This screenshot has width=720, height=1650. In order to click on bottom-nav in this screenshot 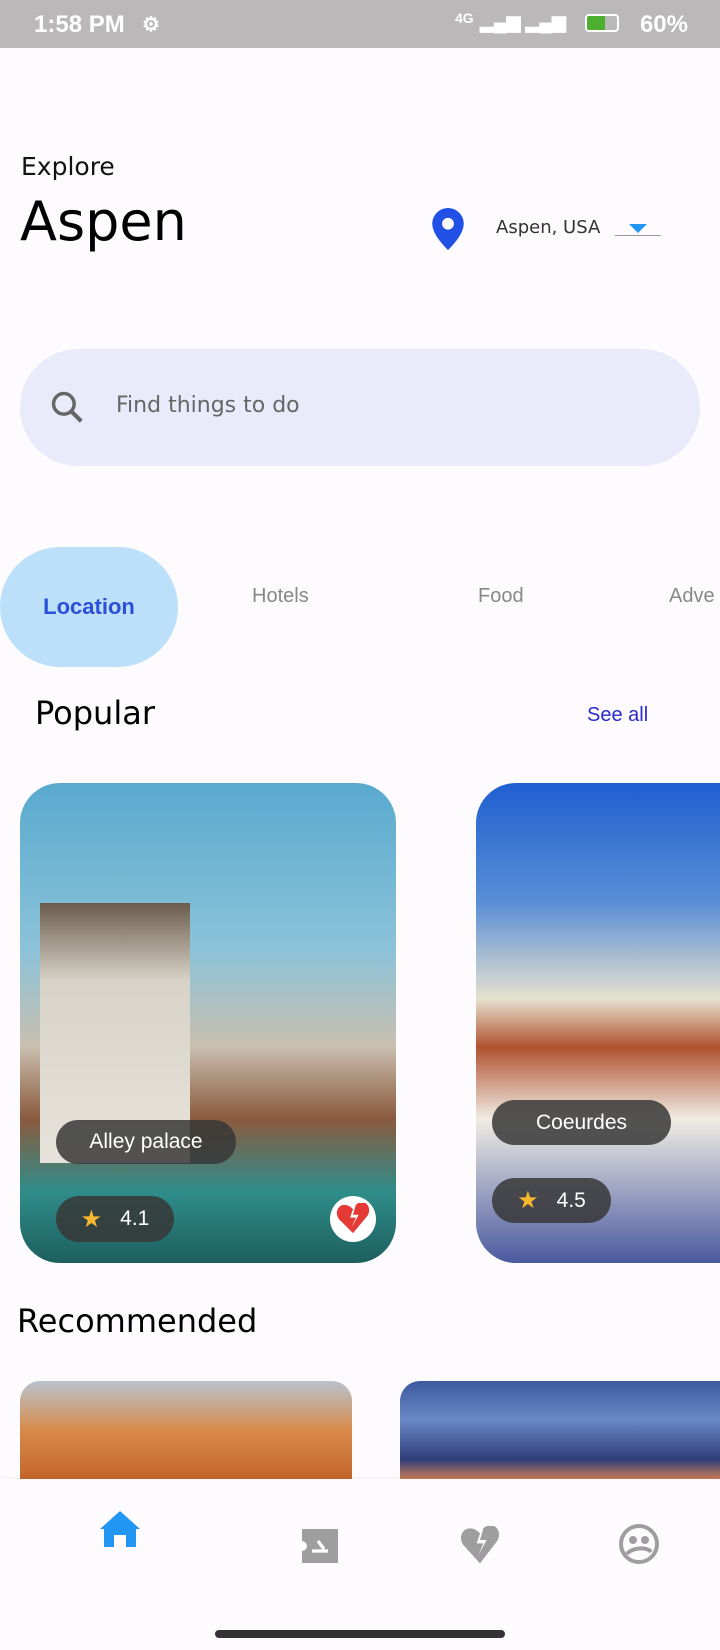, I will do `click(360, 1564)`.